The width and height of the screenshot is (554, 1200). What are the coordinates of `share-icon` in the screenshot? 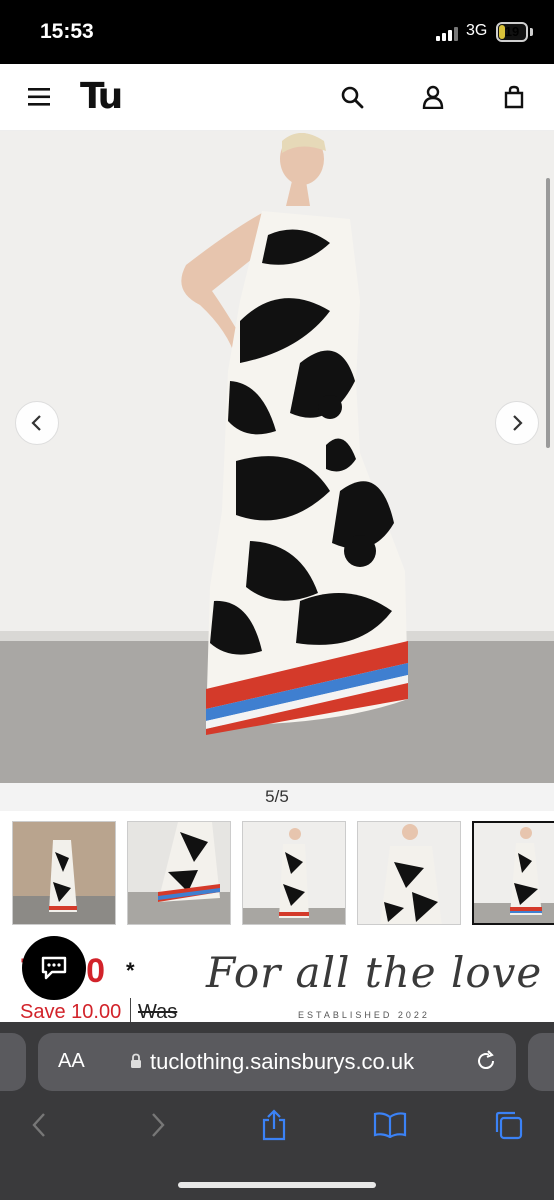 It's located at (274, 1125).